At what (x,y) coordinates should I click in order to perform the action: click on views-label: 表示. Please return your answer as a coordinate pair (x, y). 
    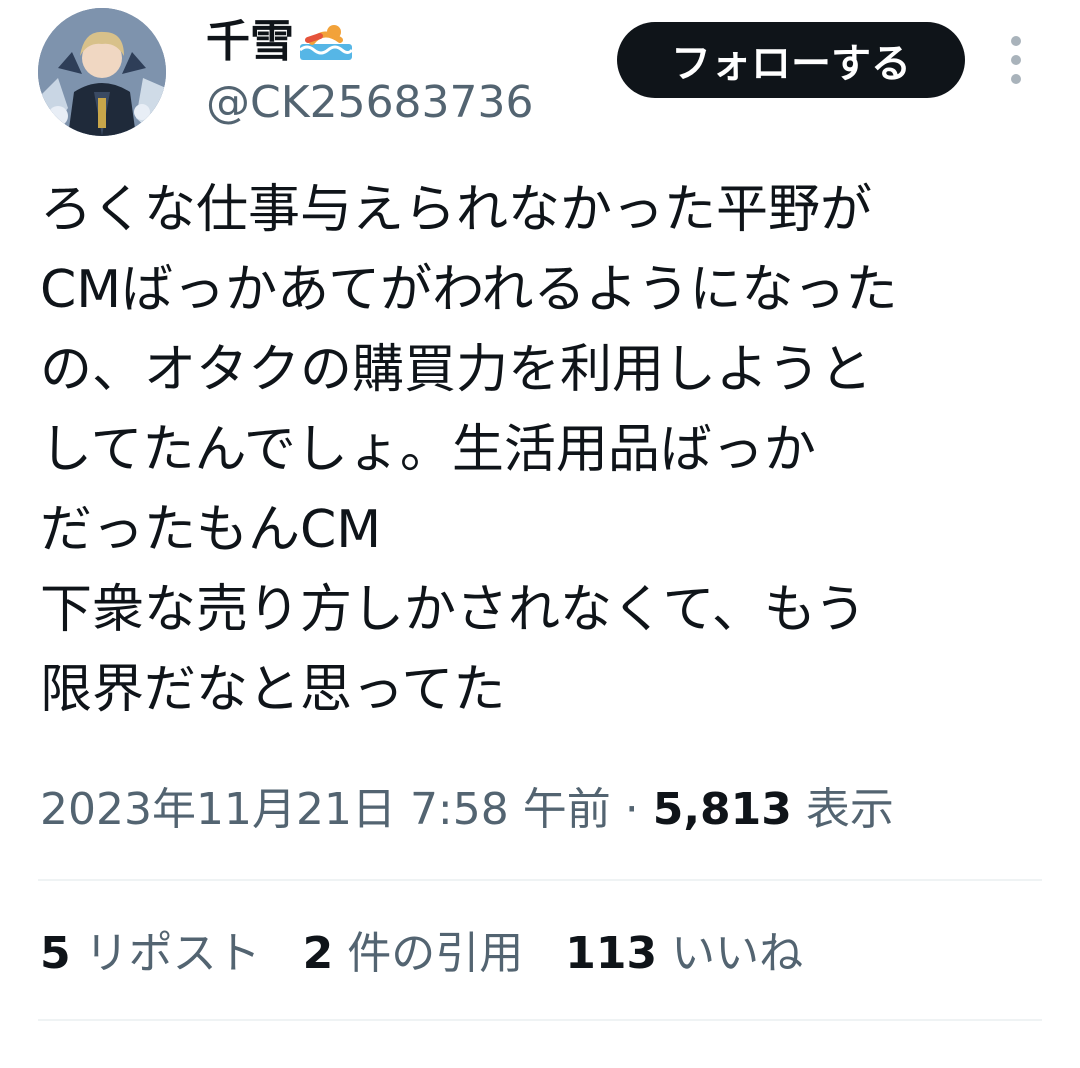
    Looking at the image, I should click on (849, 809).